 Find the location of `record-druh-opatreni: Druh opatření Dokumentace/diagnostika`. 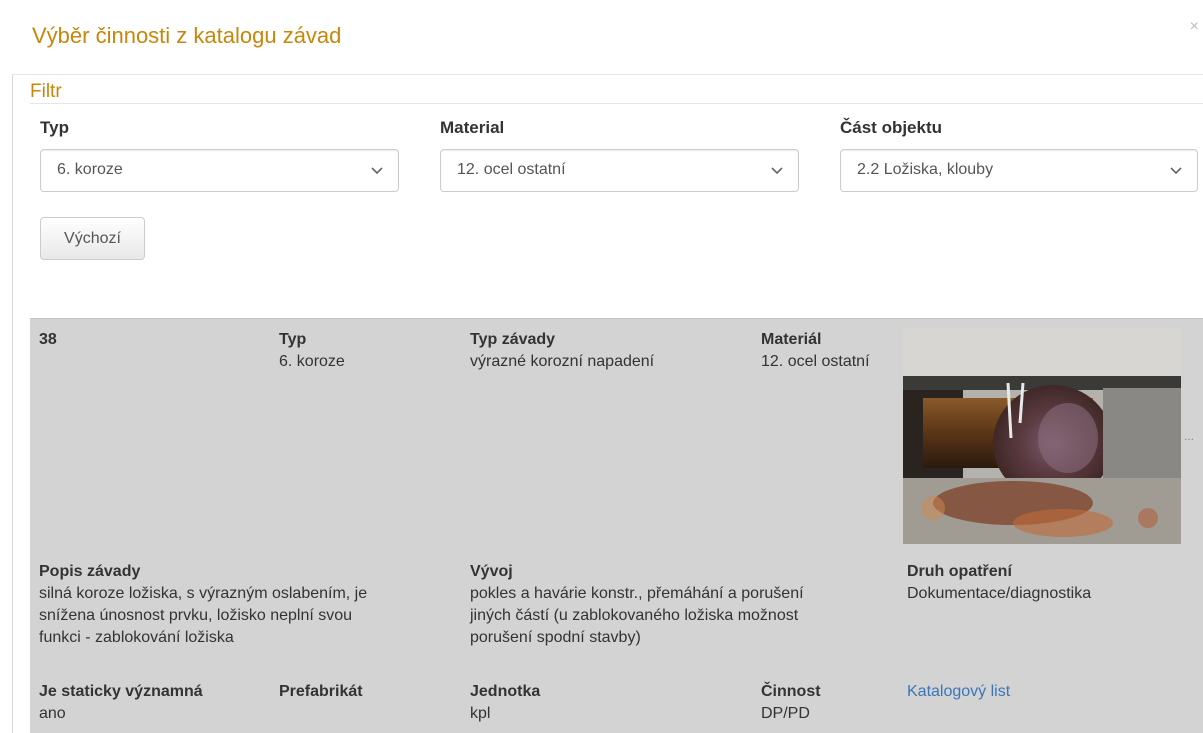

record-druh-opatreni: Druh opatření Dokumentace/diagnostika is located at coordinates (999, 582).